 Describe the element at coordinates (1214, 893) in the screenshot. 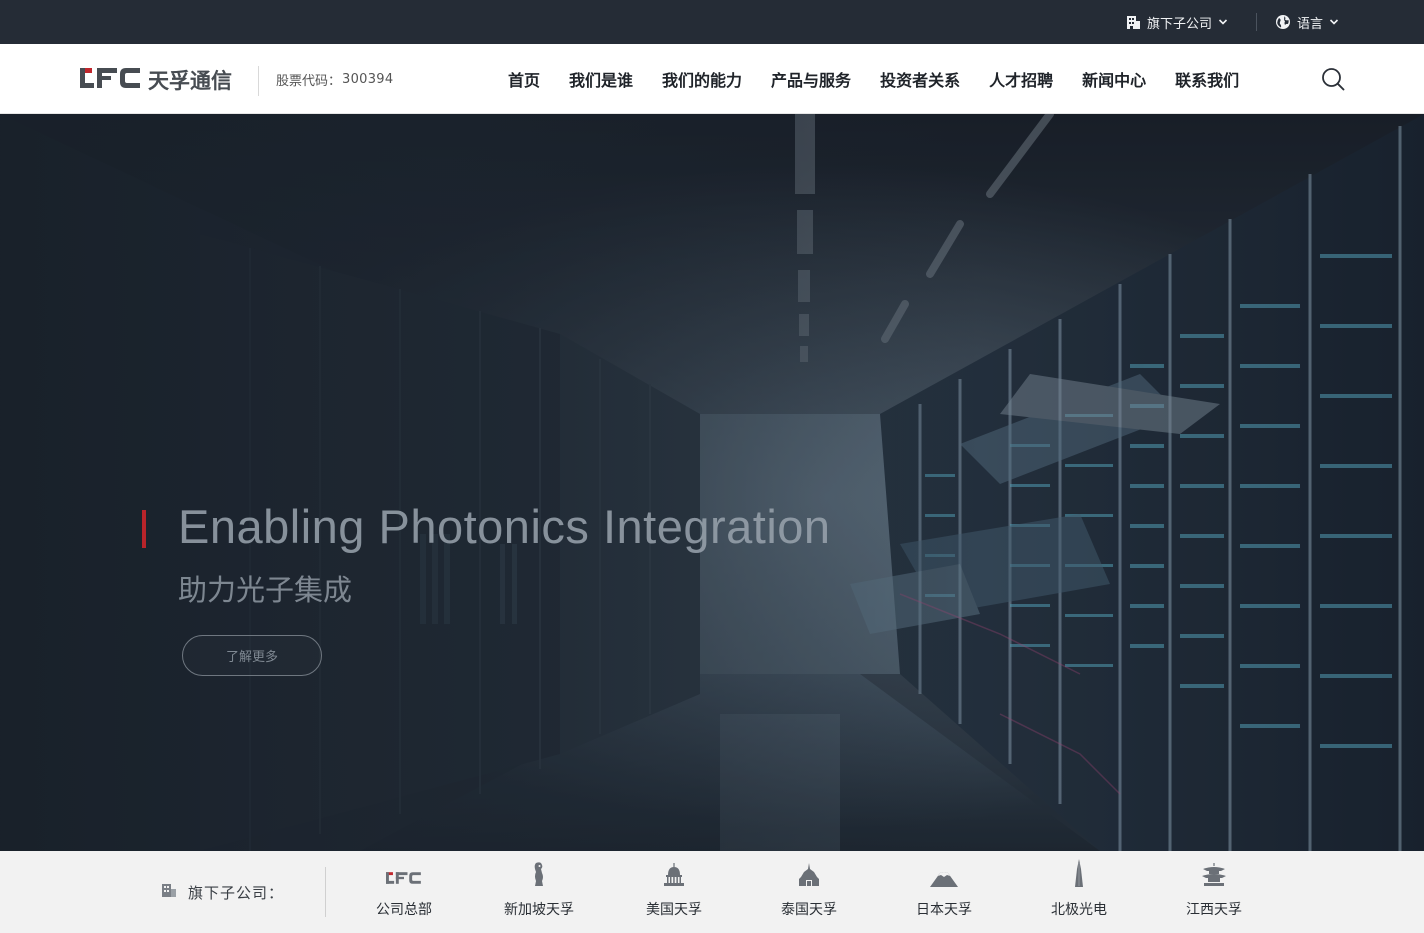

I see `subsidiary-jiangxi: 江西天孚` at that location.